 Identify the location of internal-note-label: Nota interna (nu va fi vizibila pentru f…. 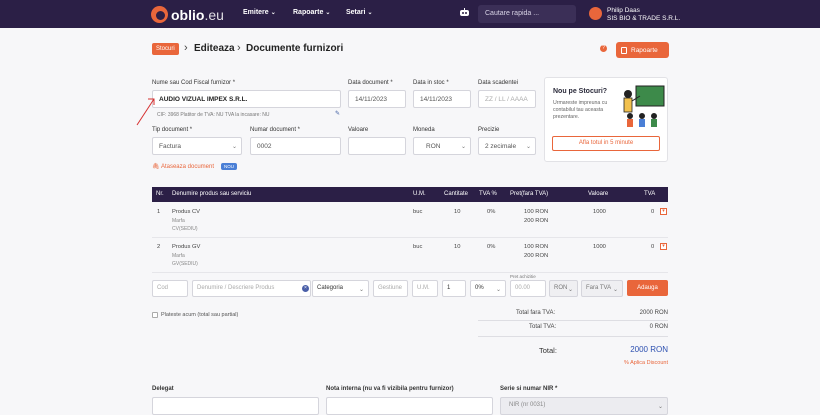
(390, 389).